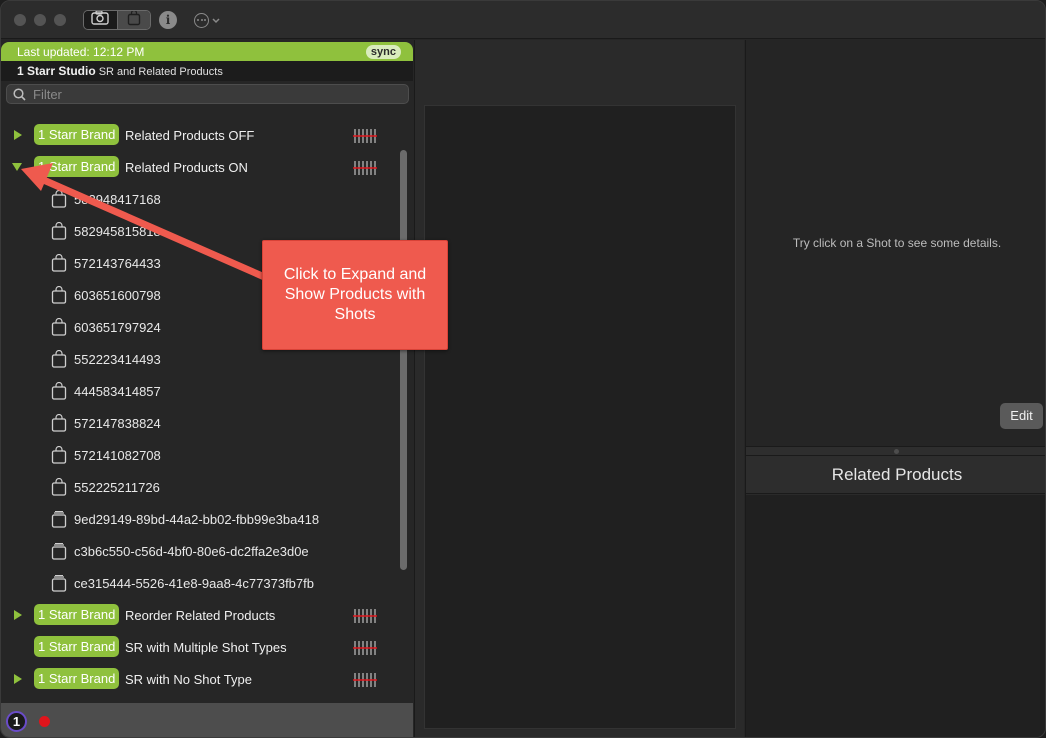 This screenshot has width=1046, height=738. I want to click on product-id: 582945815818, so click(117, 231).